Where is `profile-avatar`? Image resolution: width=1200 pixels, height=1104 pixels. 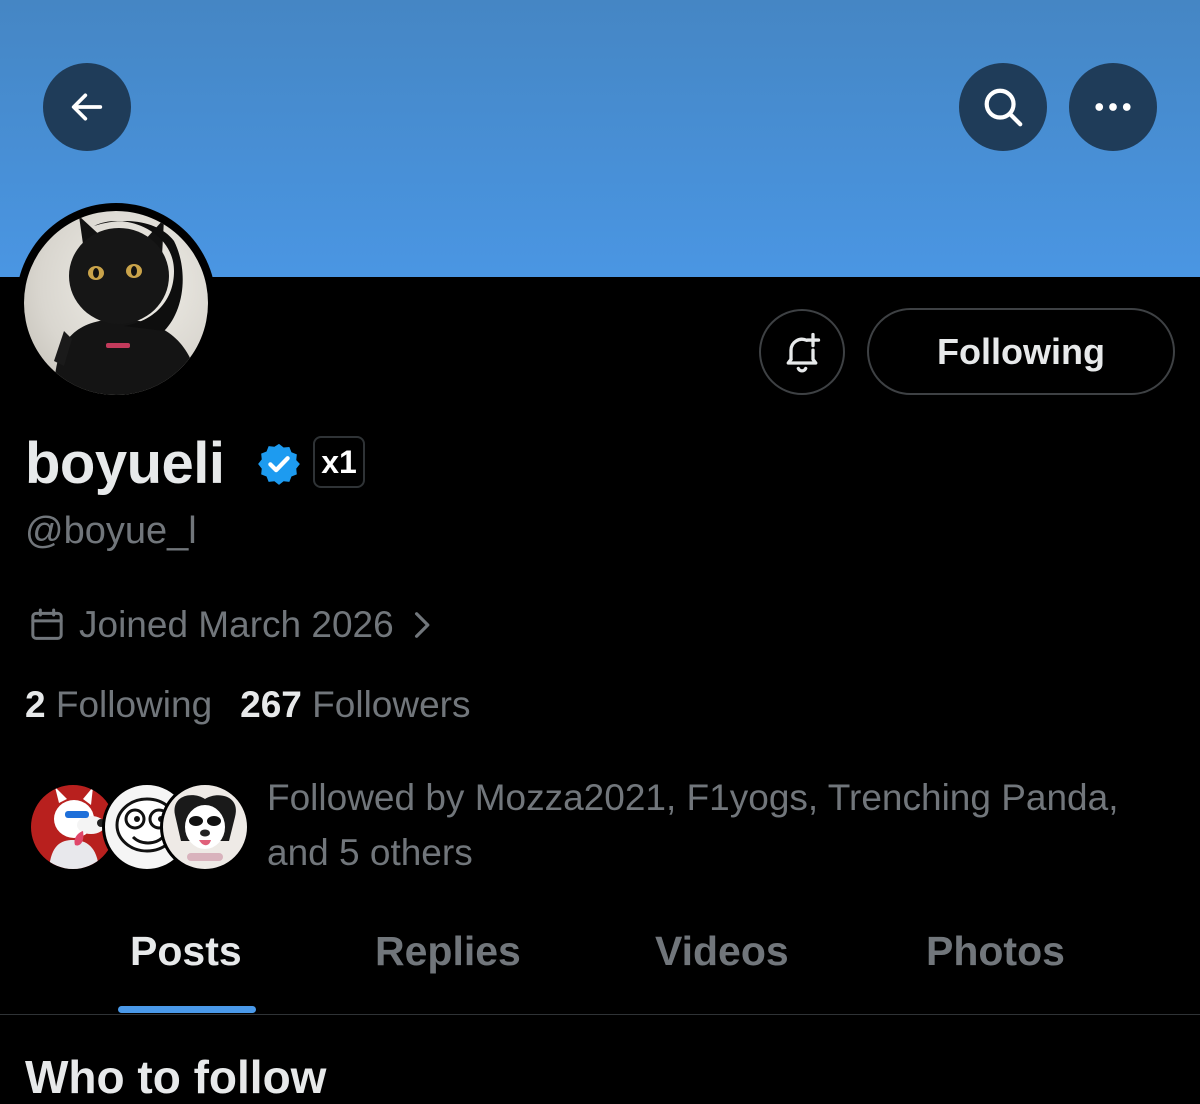 profile-avatar is located at coordinates (116, 303).